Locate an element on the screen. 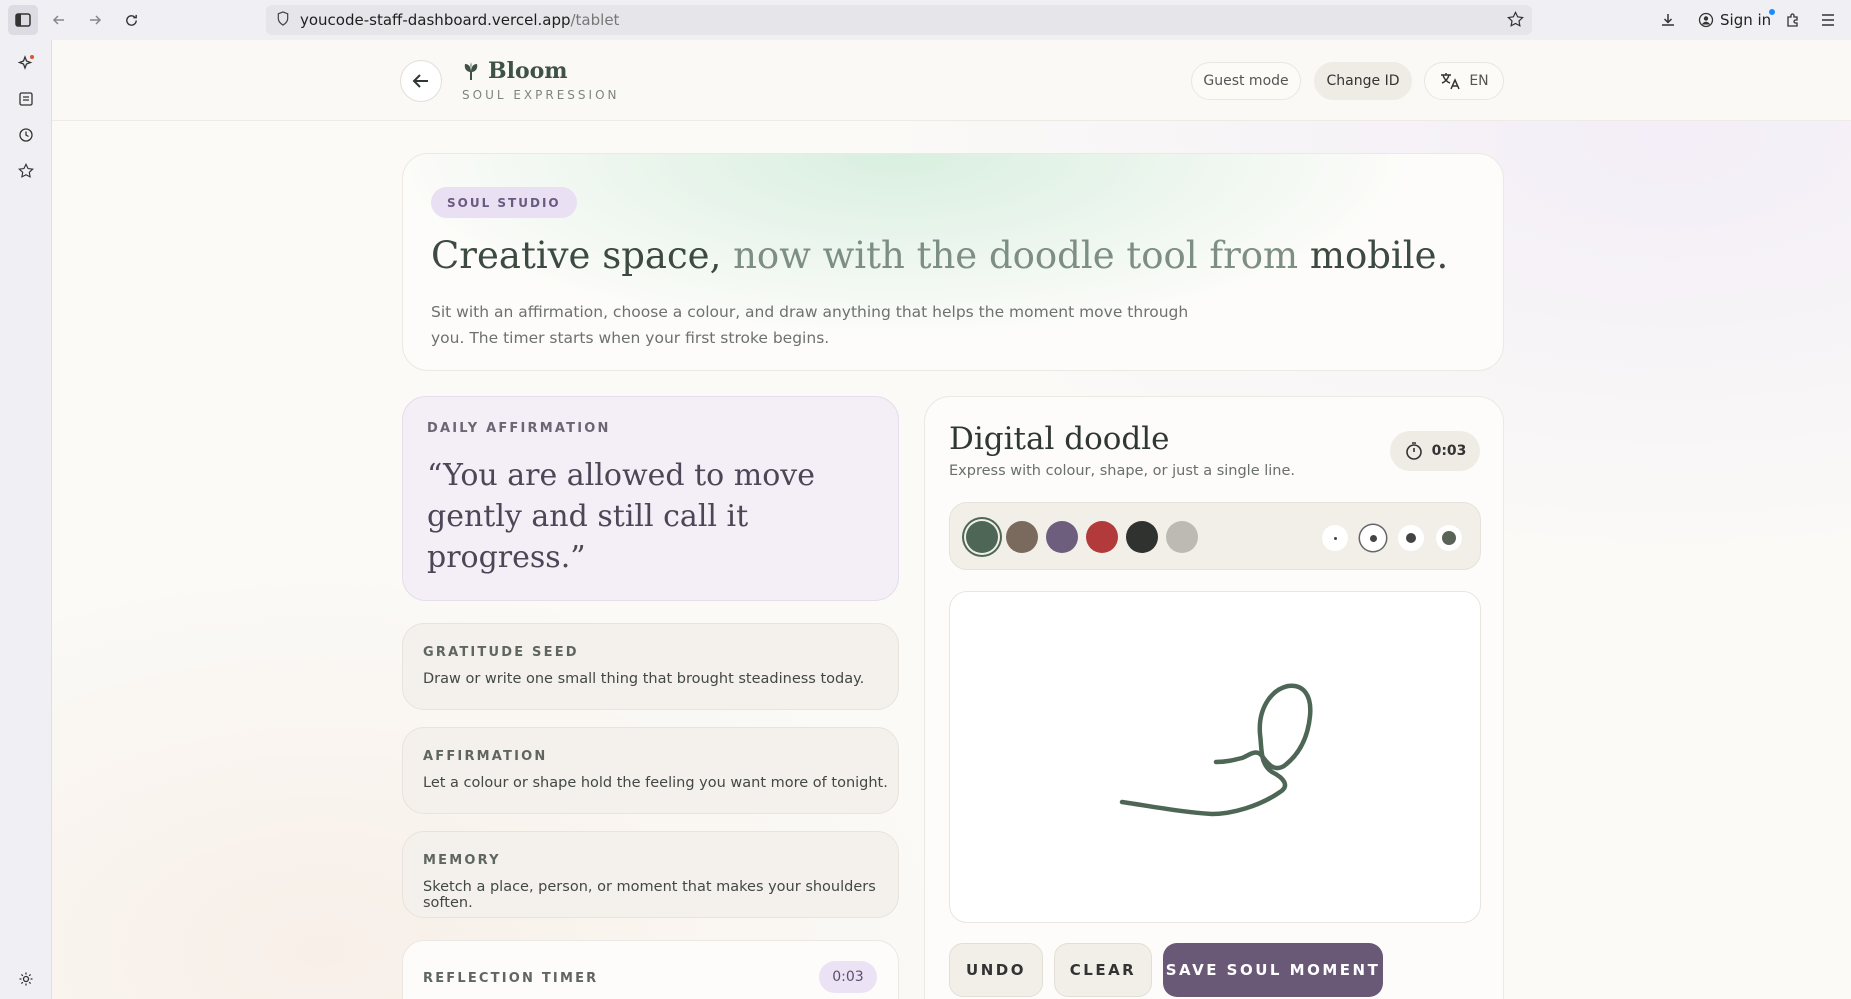 This screenshot has height=999, width=1851. doodle-toolbar is located at coordinates (1215, 536).